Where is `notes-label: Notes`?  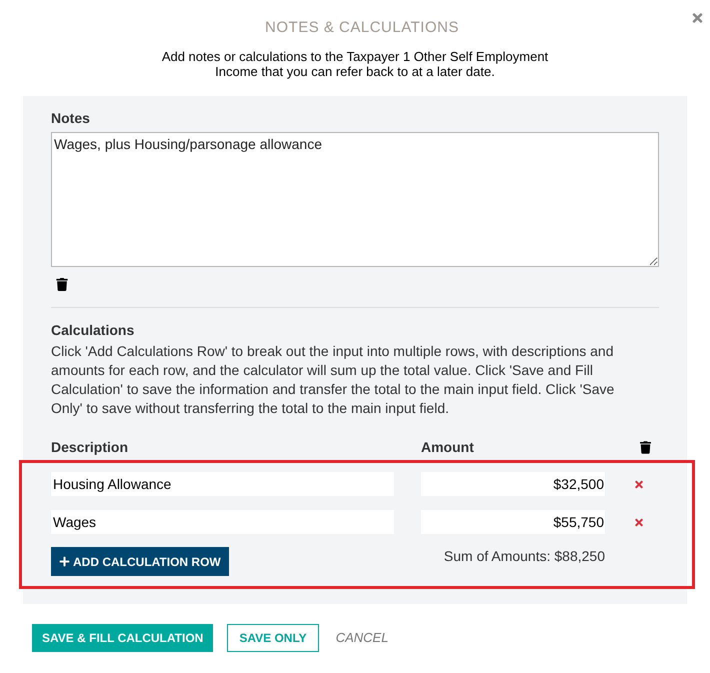
notes-label: Notes is located at coordinates (71, 118).